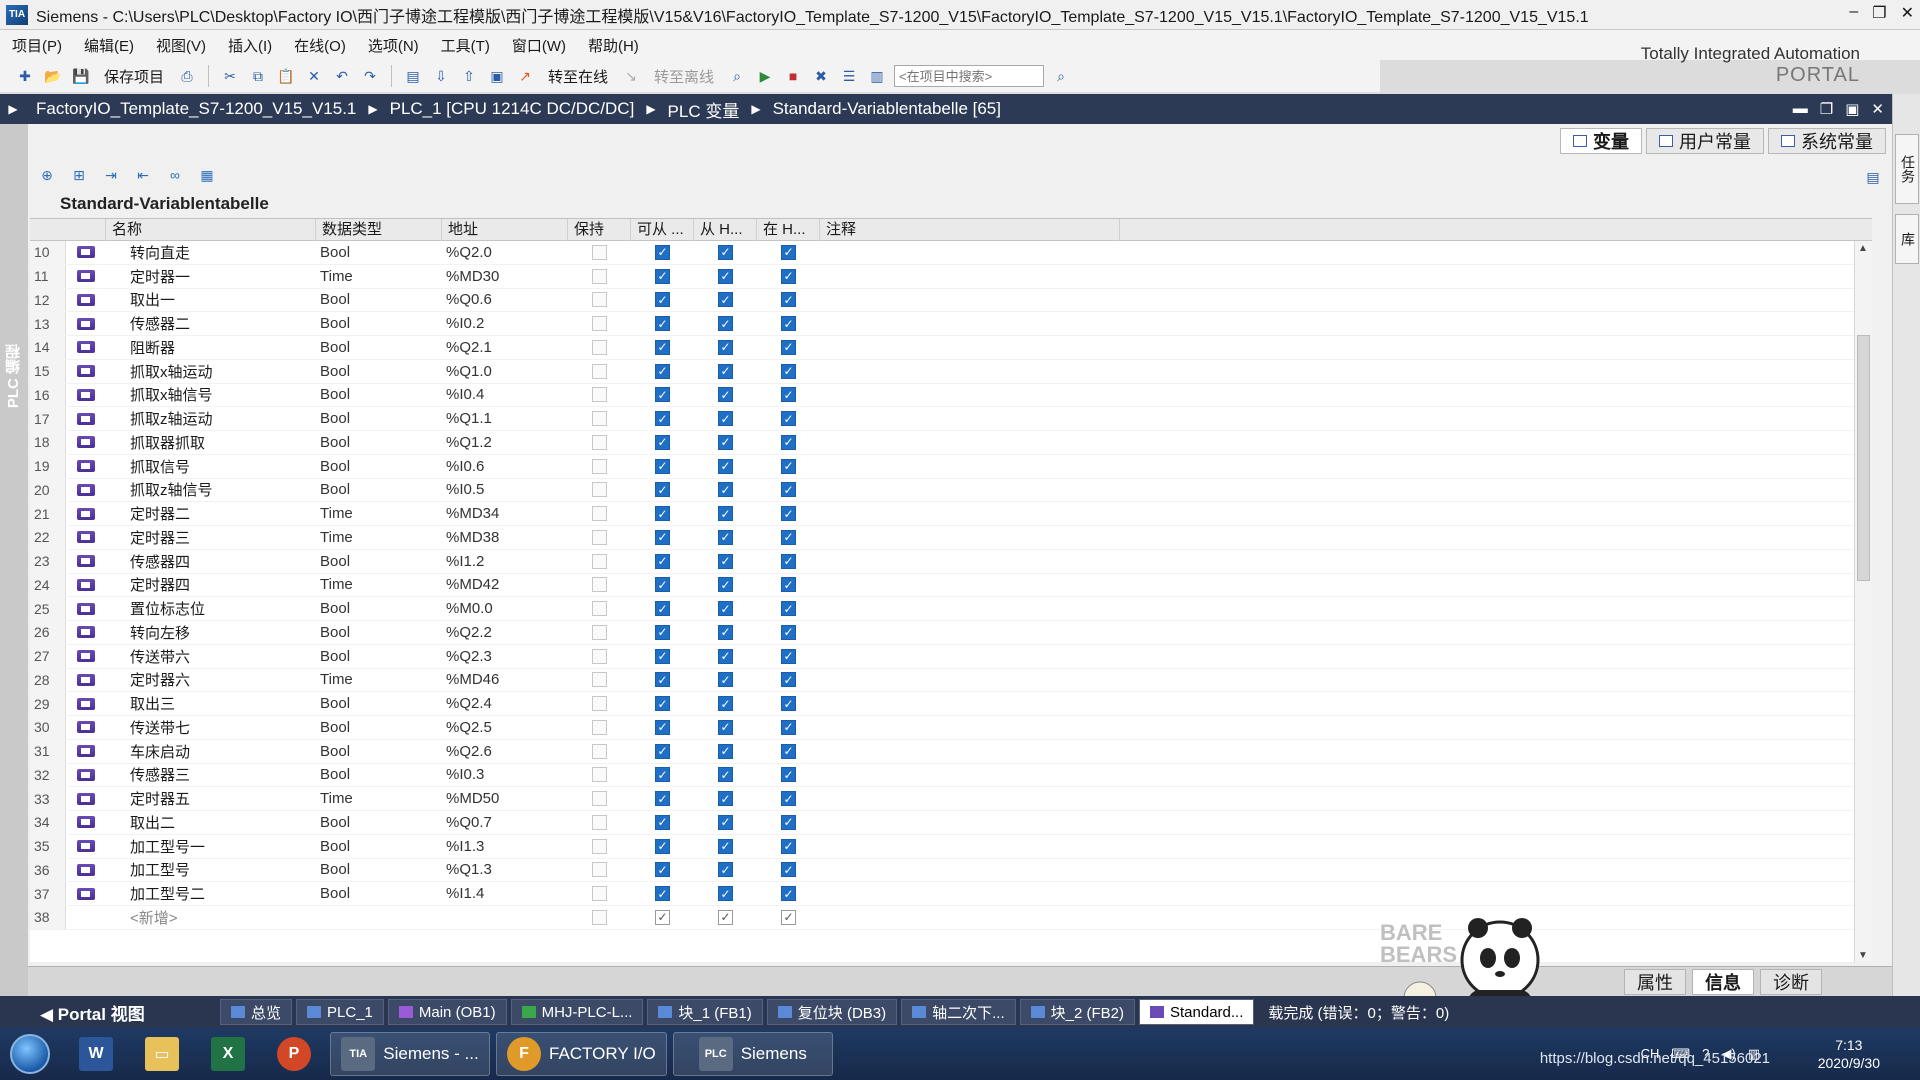  Describe the element at coordinates (211, 347) in the screenshot. I see `tag-name-cell: 阻断器` at that location.